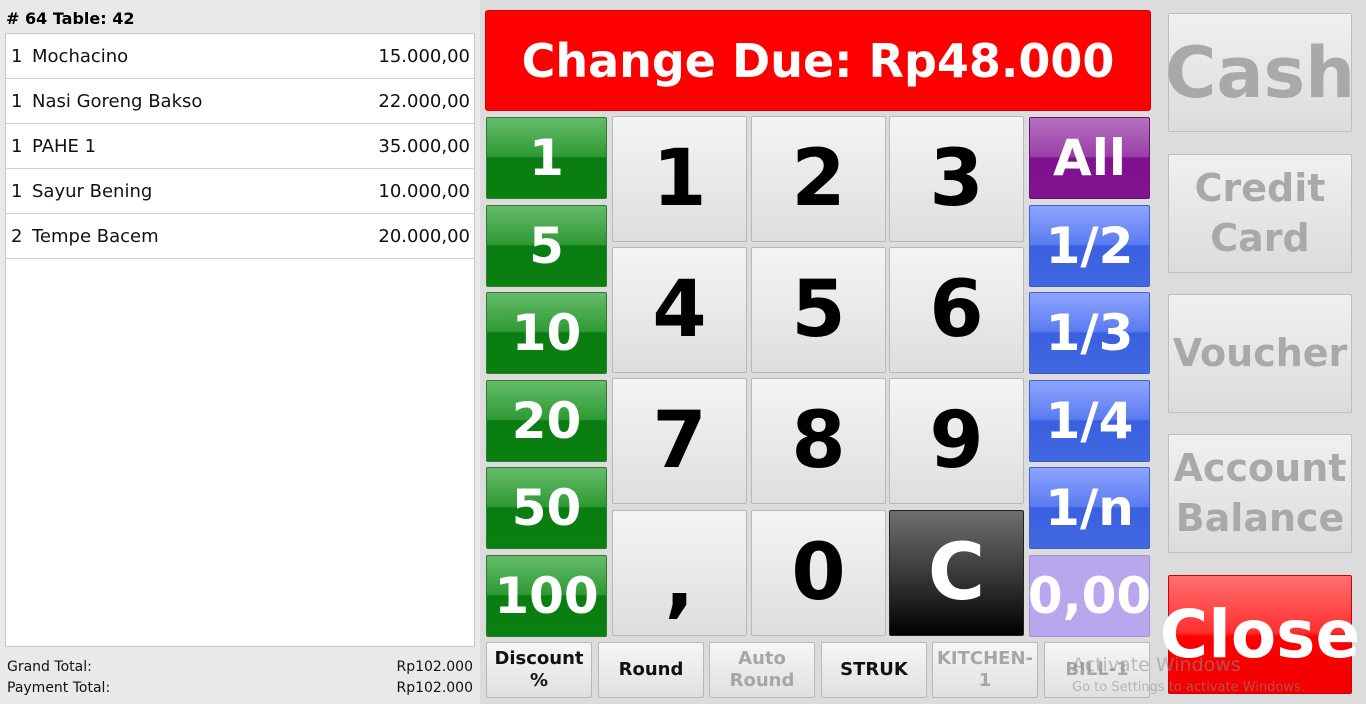  I want to click on bill-1-button: BILL-1, so click(1097, 670).